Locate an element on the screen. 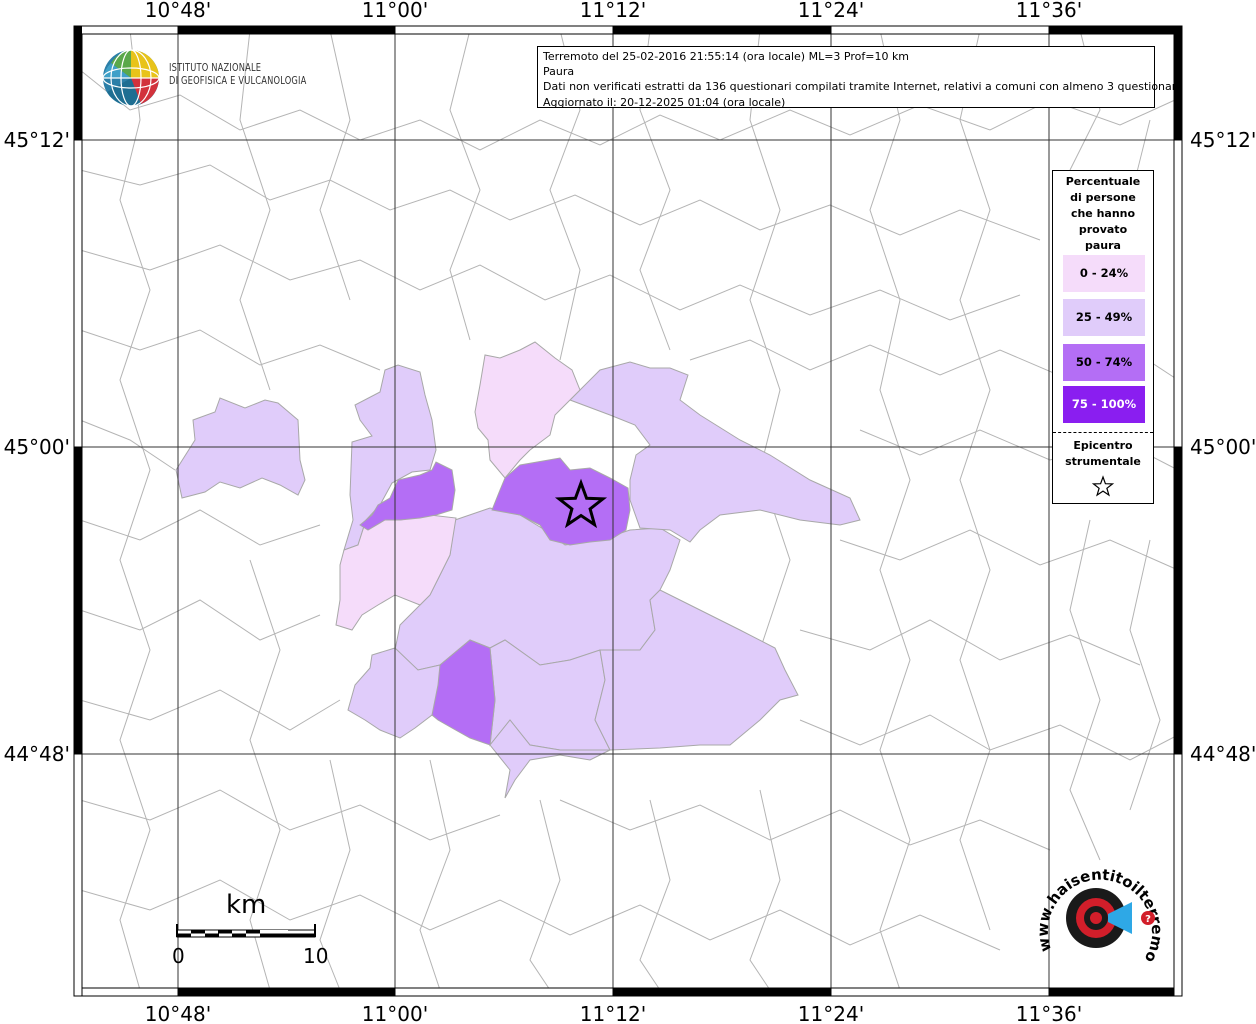 This screenshot has height=1024, width=1256. epicenter-legend-star-icon is located at coordinates (1103, 486).